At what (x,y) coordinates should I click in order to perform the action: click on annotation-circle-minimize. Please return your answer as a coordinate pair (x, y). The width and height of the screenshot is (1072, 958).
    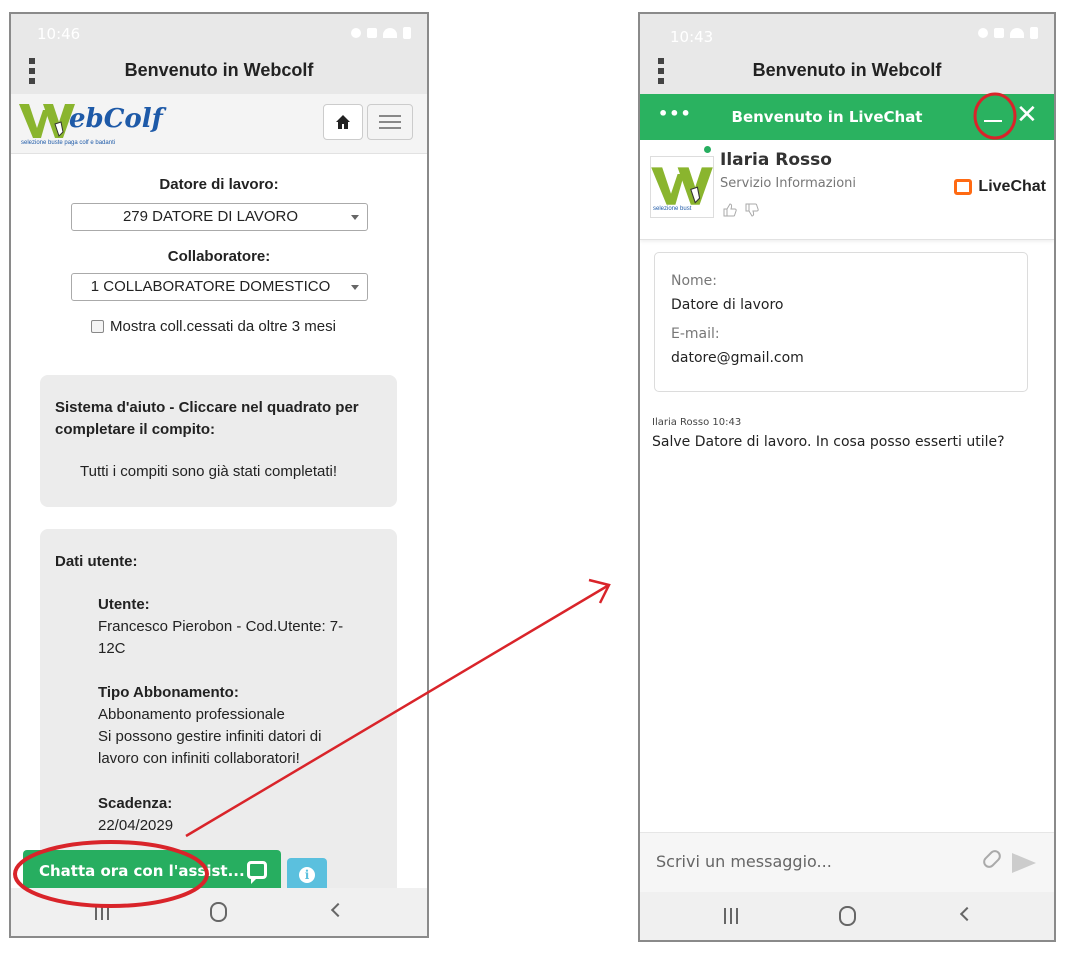
    Looking at the image, I should click on (995, 116).